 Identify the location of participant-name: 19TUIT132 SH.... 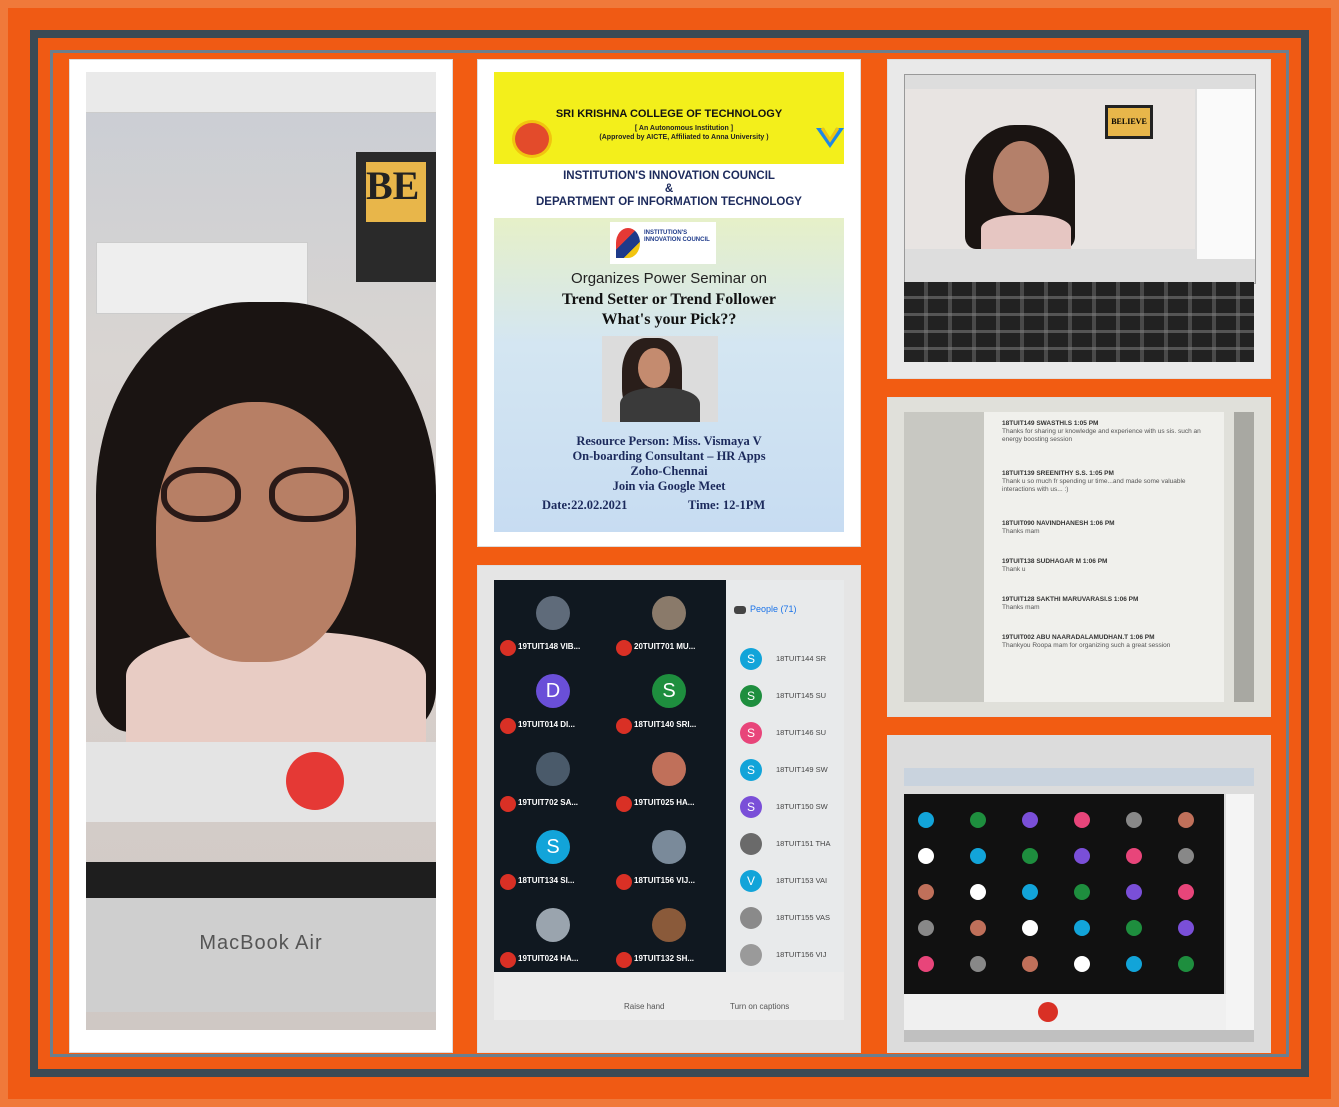
(664, 958).